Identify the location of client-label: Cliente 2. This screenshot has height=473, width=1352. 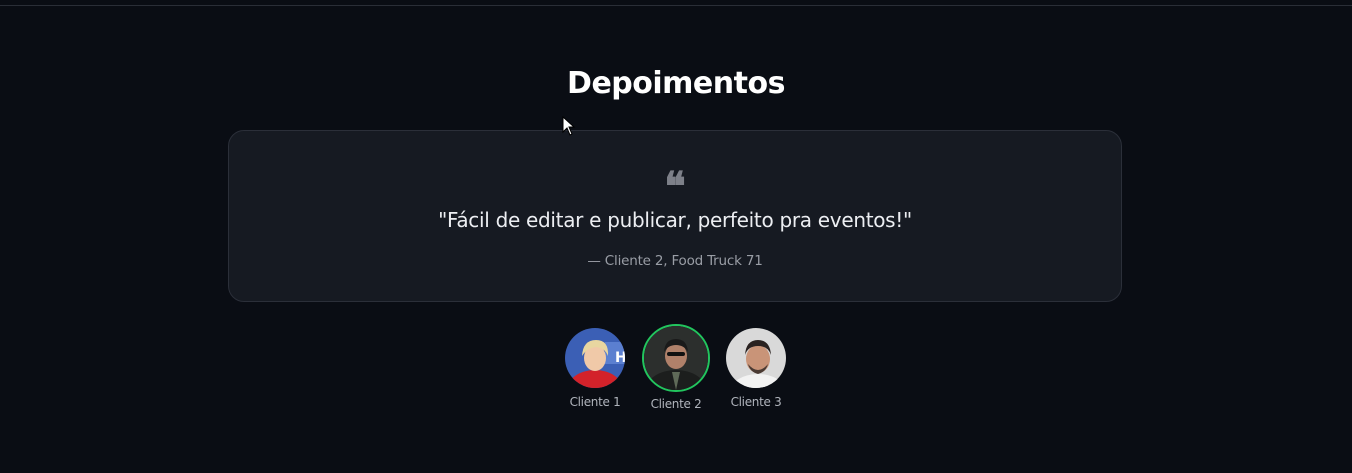
(676, 404).